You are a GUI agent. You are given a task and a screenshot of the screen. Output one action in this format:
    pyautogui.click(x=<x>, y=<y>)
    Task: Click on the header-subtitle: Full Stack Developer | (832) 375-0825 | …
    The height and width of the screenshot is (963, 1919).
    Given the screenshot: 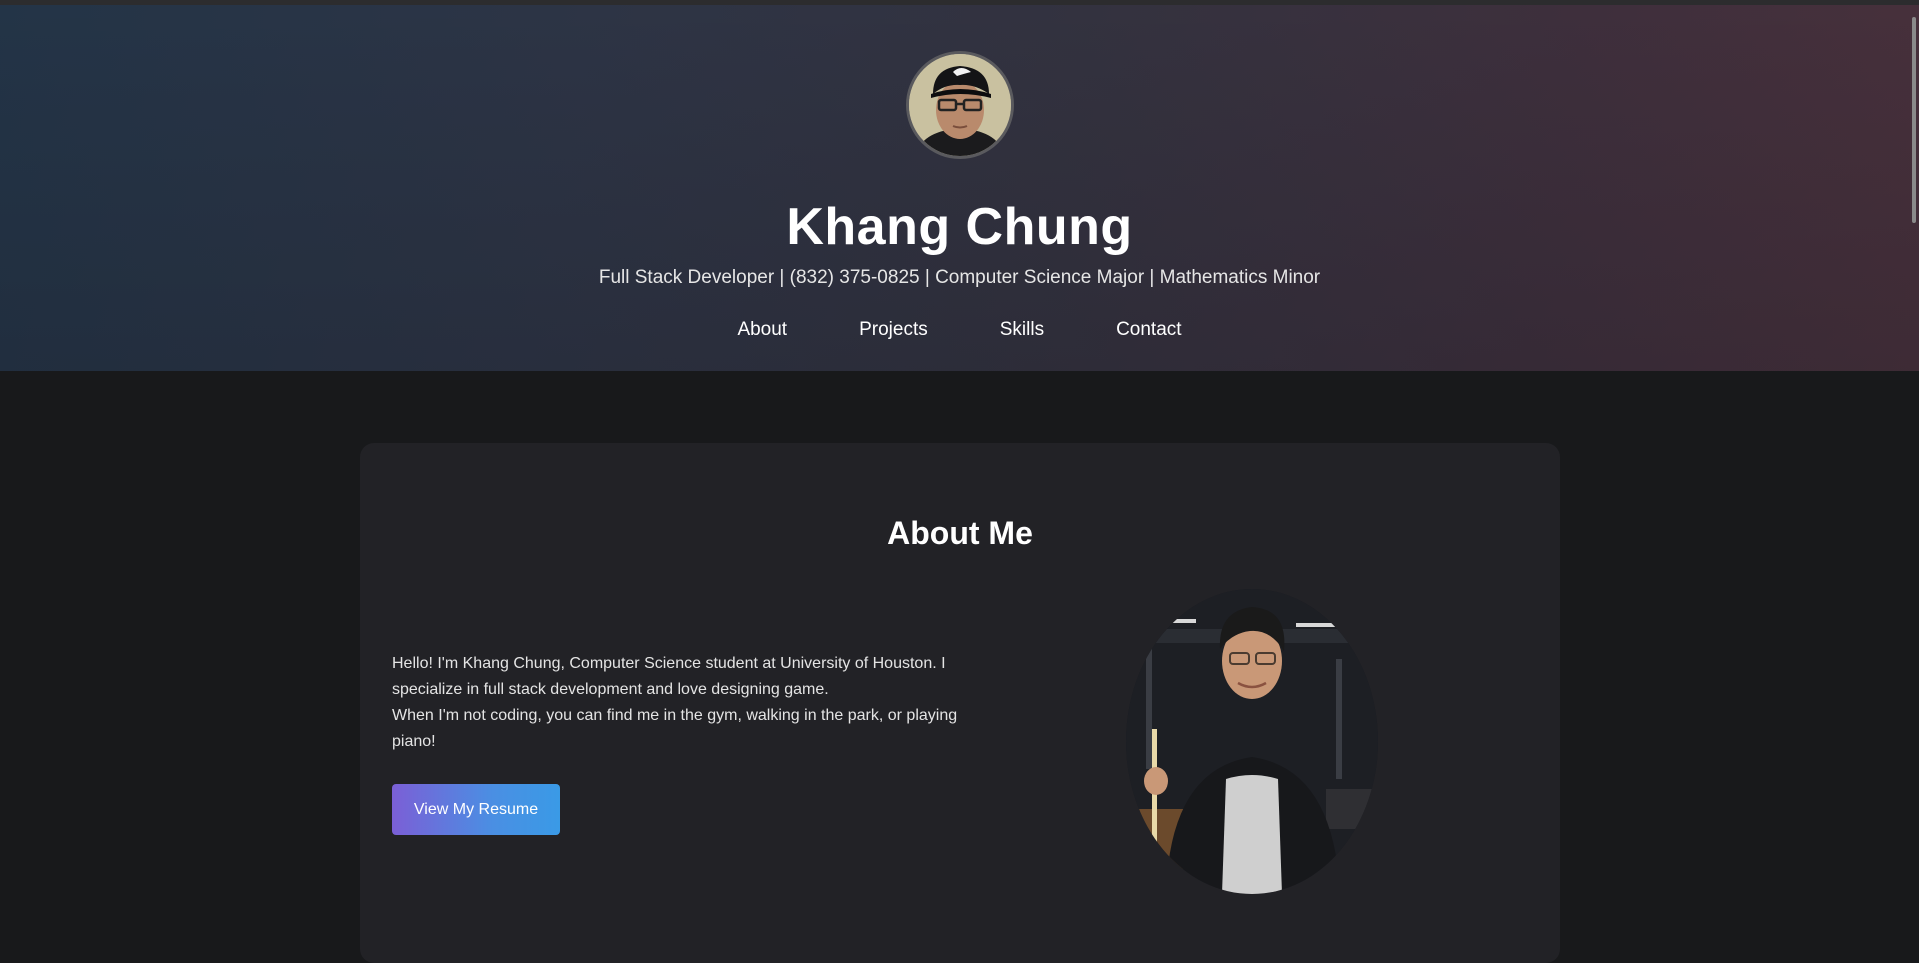 What is the action you would take?
    pyautogui.click(x=959, y=277)
    